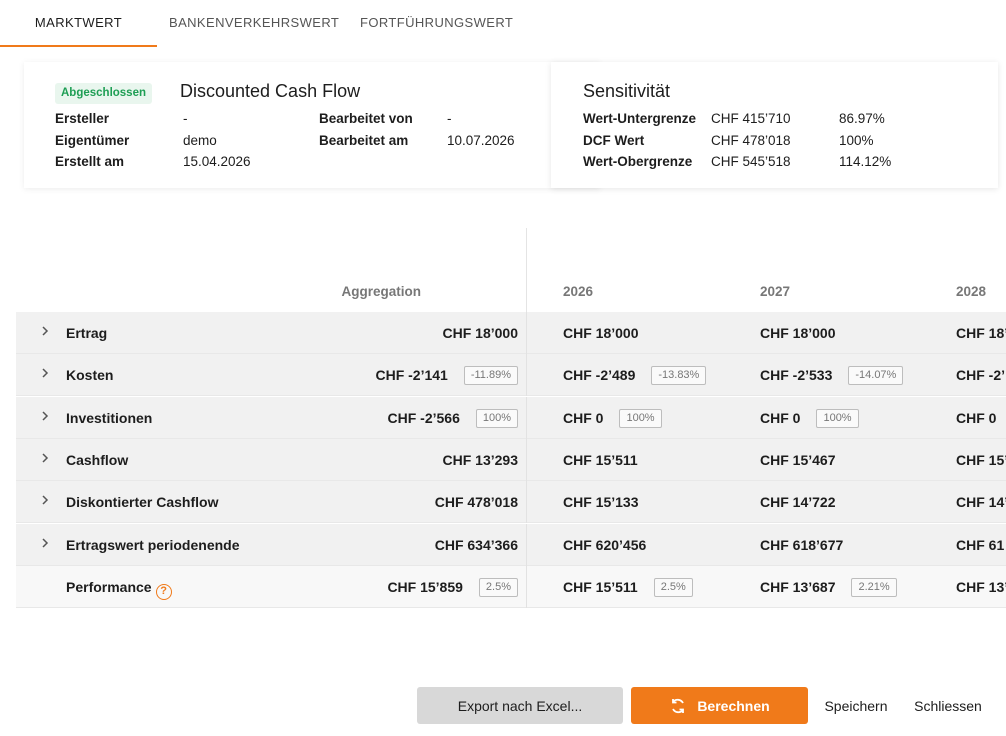 The height and width of the screenshot is (736, 1006). What do you see at coordinates (446, 375) in the screenshot?
I see `aggregation-cell: CHF -2’141 -11.89%` at bounding box center [446, 375].